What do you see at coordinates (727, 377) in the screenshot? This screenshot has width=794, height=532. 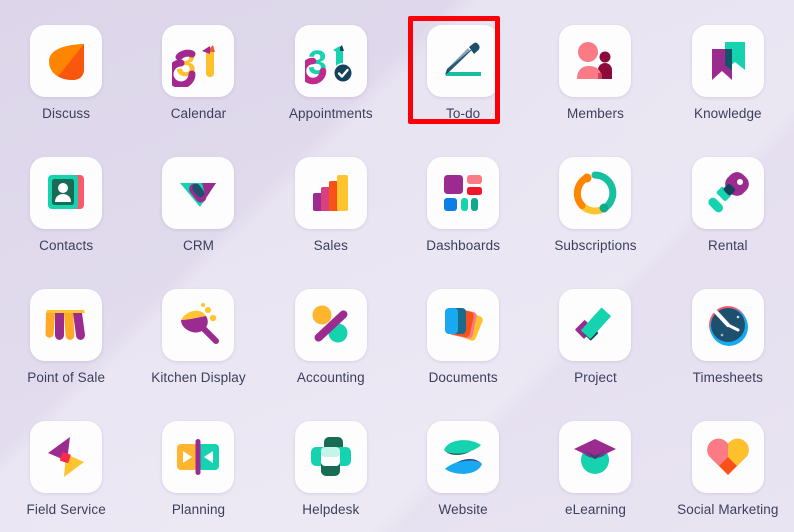 I see `app-label: Timesheets` at bounding box center [727, 377].